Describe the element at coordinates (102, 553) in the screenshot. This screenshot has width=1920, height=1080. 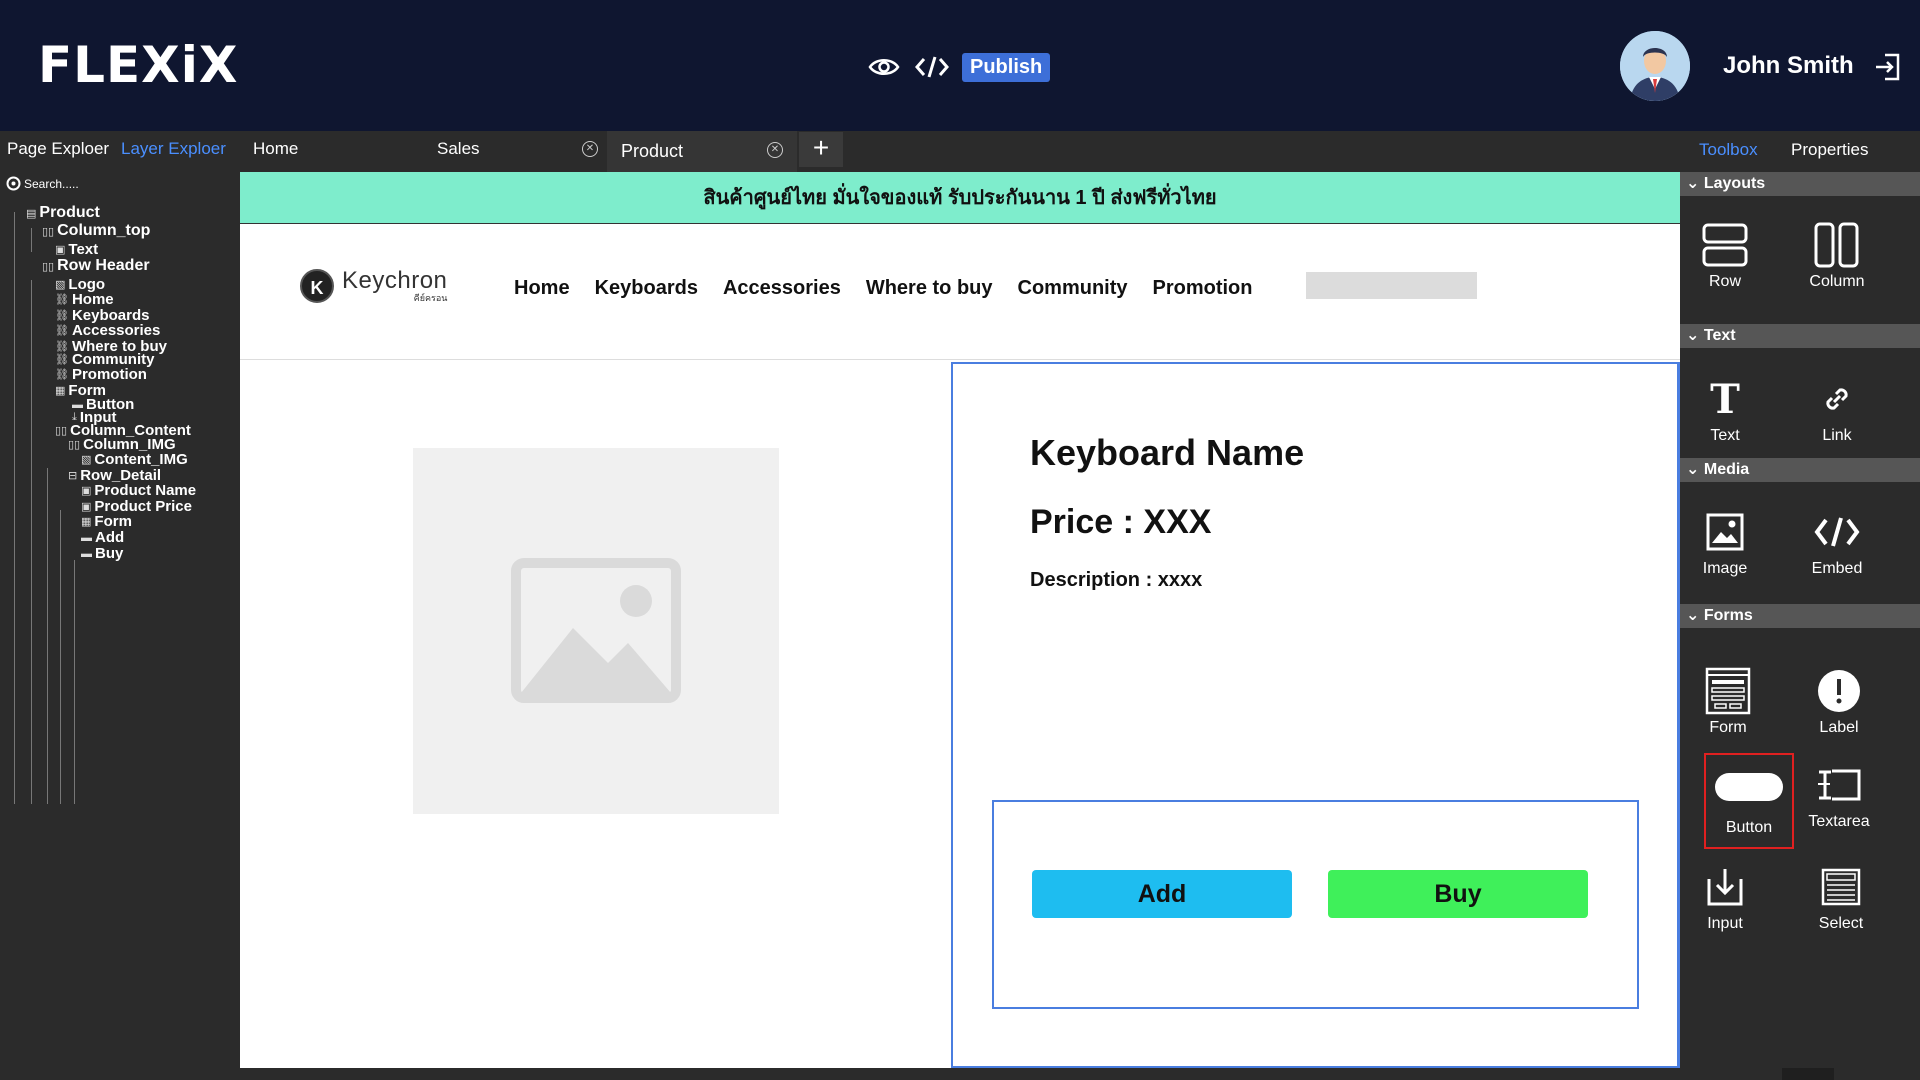
I see `tree-item: ▬ Buy` at that location.